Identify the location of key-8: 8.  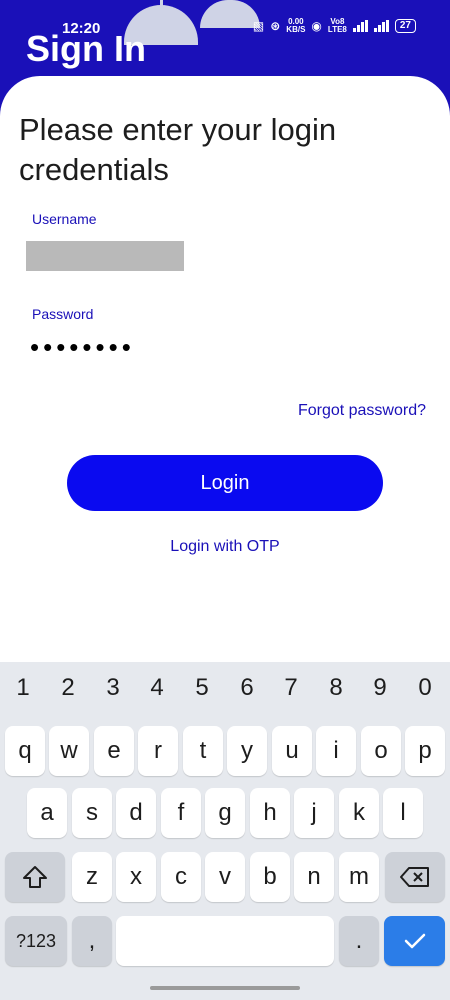
(336, 688).